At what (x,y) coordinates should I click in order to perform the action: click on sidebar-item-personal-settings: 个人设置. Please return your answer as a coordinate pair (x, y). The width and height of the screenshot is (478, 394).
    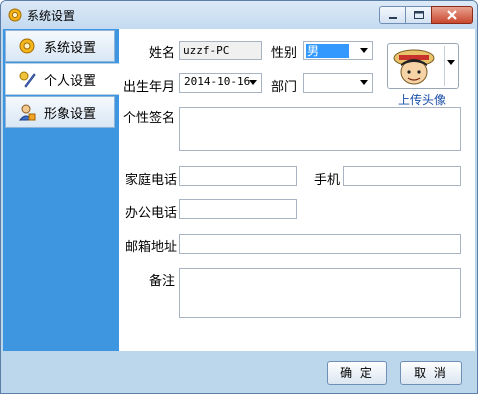
    Looking at the image, I should click on (63, 79).